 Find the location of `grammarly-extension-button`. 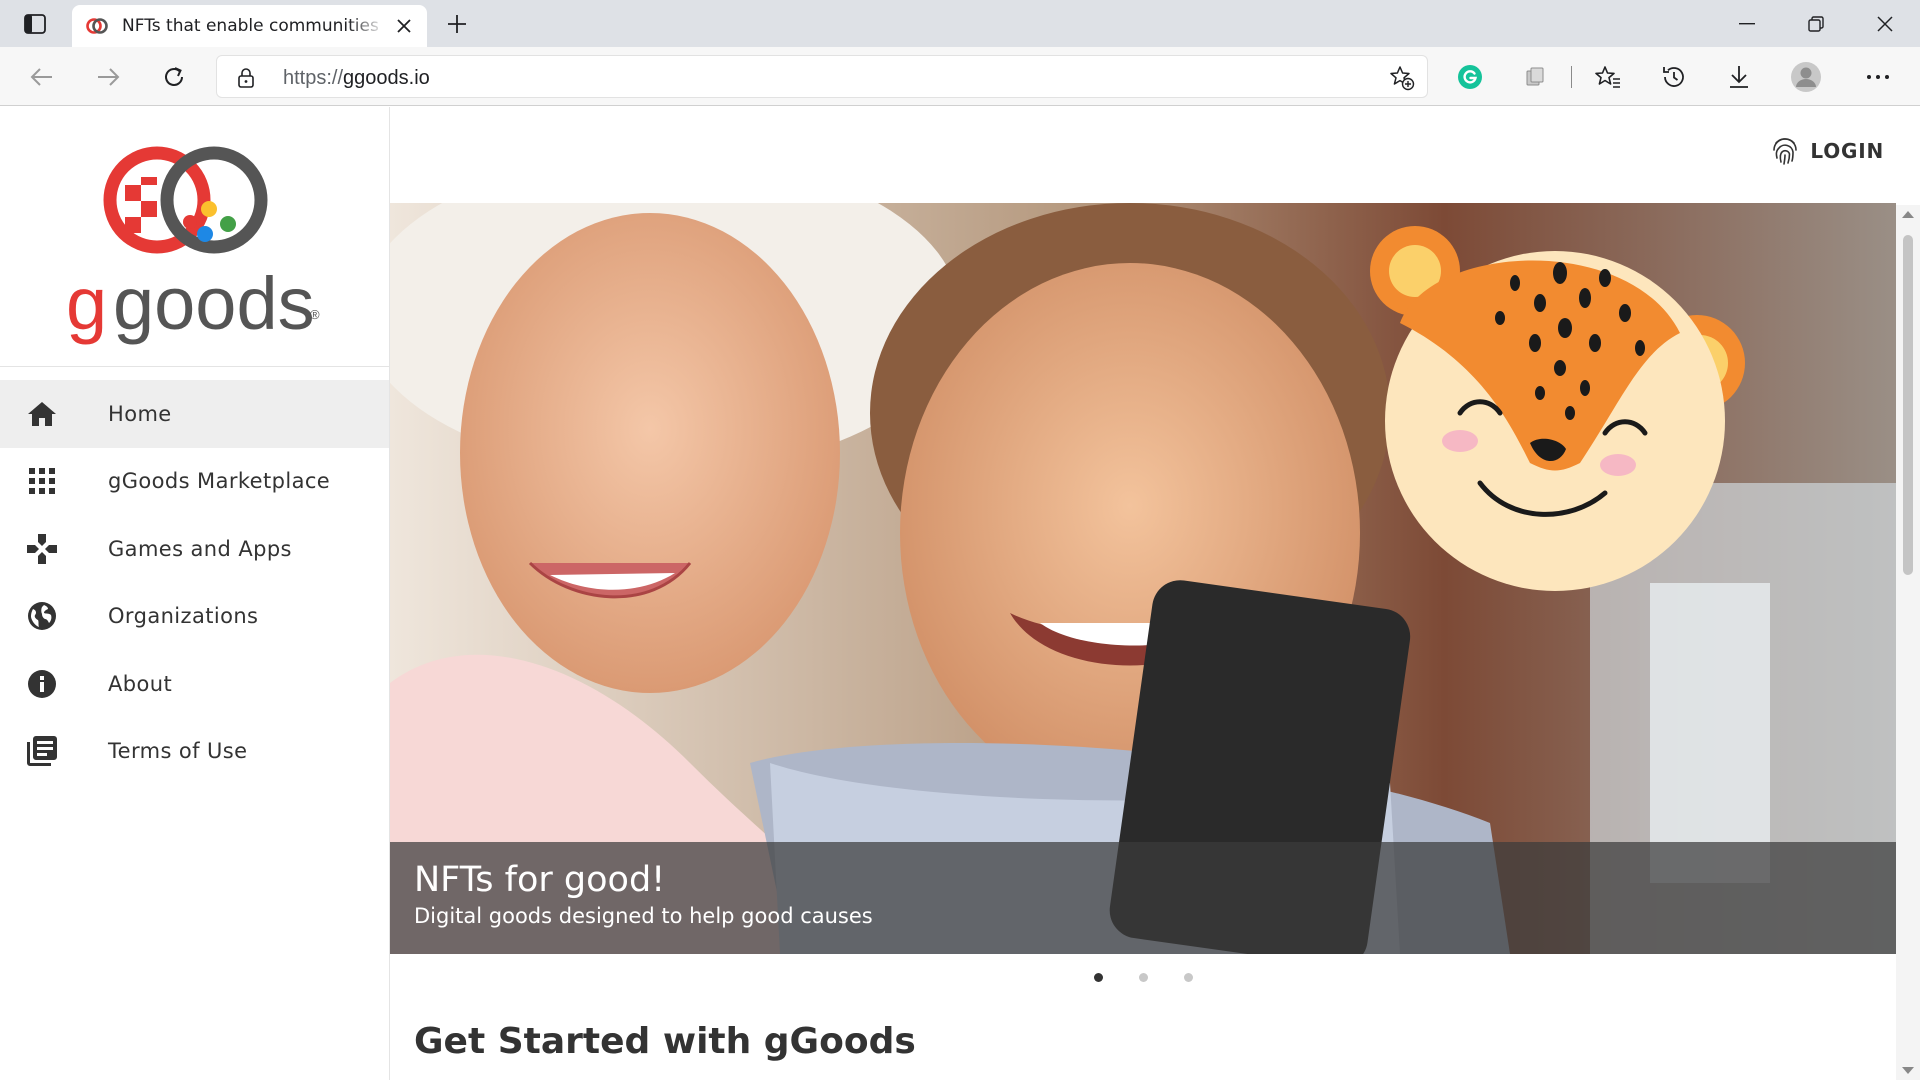

grammarly-extension-button is located at coordinates (1470, 77).